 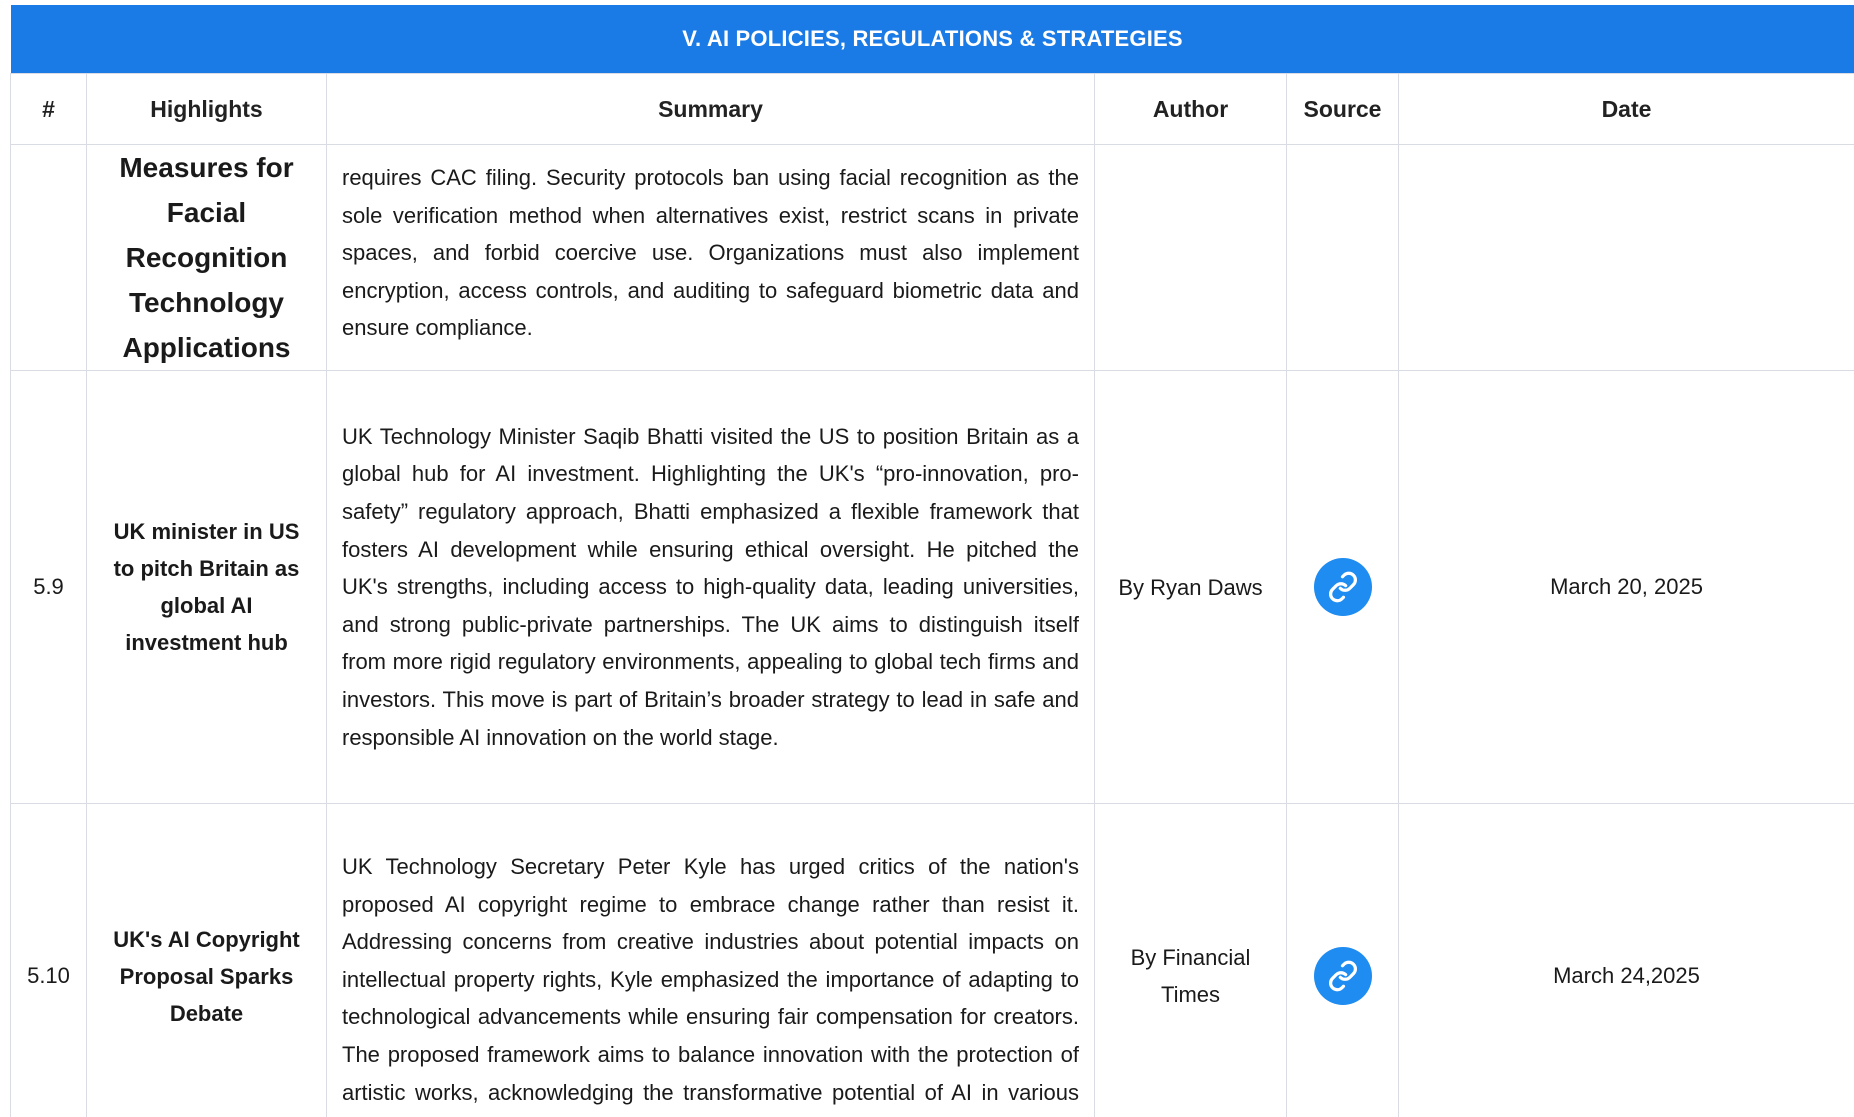 I want to click on column-header-date: Date, so click(x=1626, y=109).